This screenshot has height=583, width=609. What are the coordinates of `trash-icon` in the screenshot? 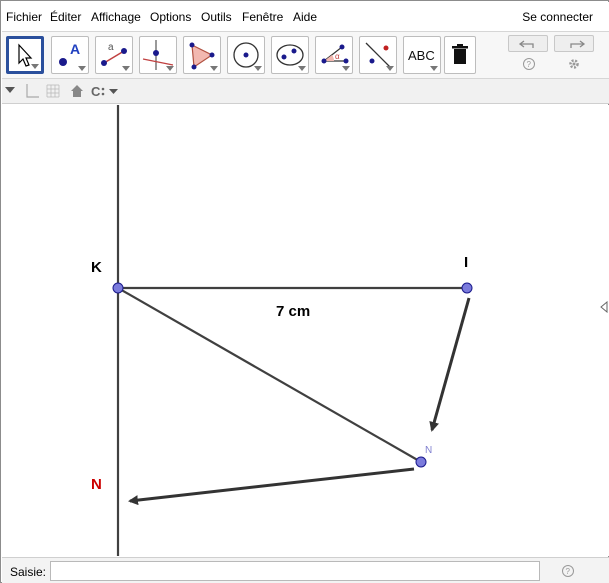 It's located at (460, 54).